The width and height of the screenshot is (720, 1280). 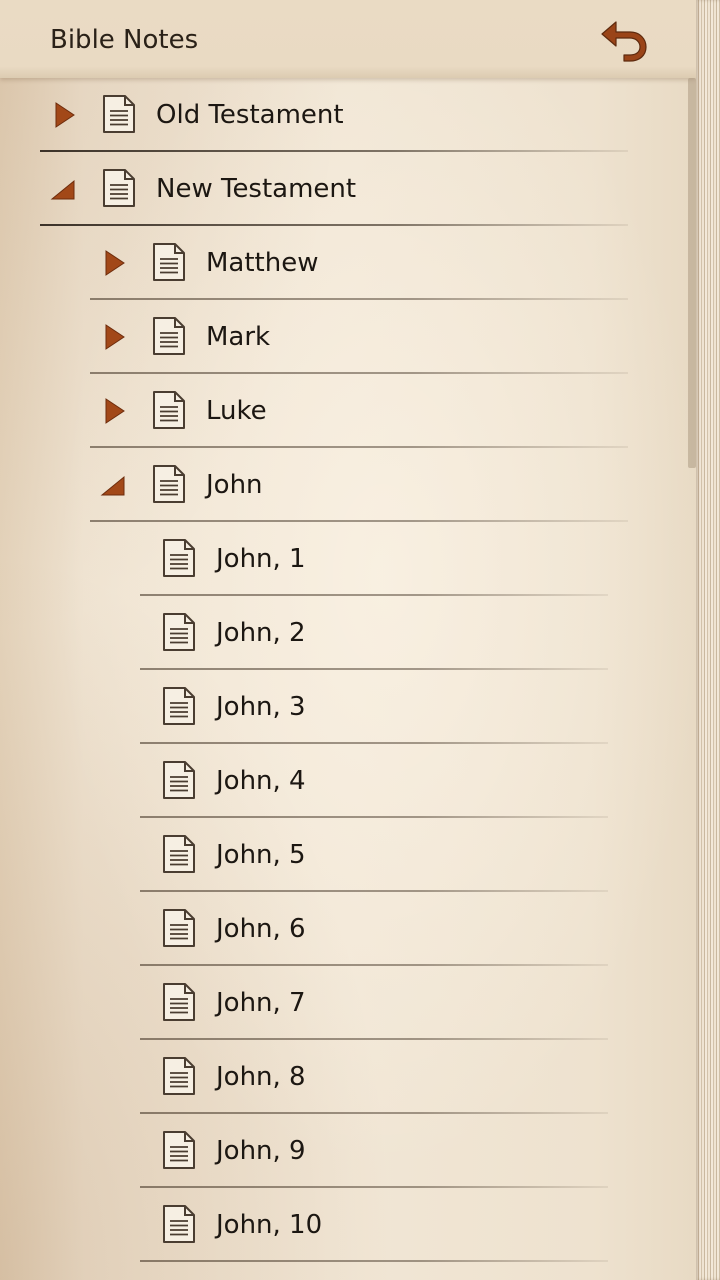 What do you see at coordinates (234, 485) in the screenshot?
I see `tree-item-label: John` at bounding box center [234, 485].